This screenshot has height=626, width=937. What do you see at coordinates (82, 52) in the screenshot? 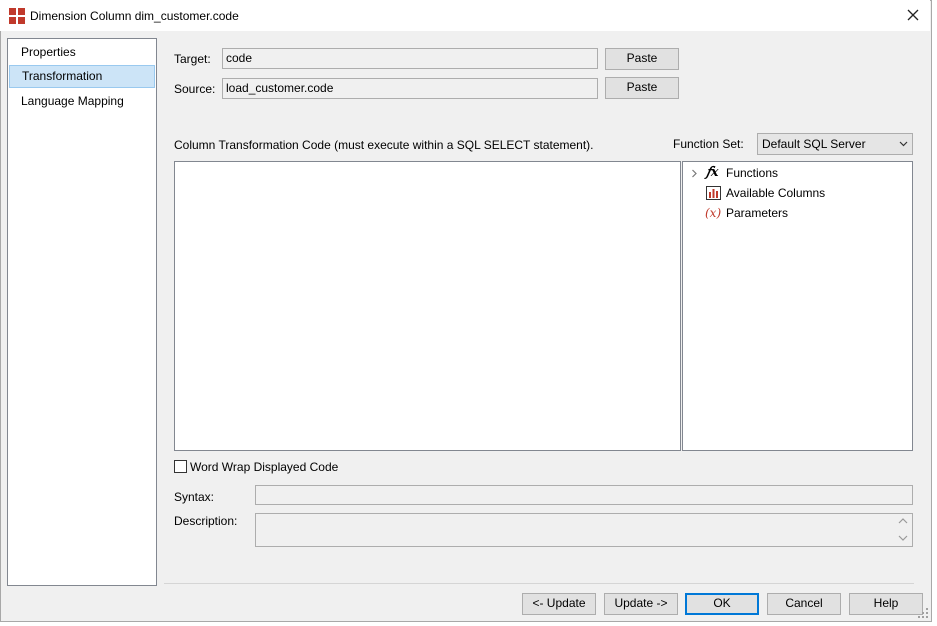
I see `nav-item-properties: Properties` at bounding box center [82, 52].